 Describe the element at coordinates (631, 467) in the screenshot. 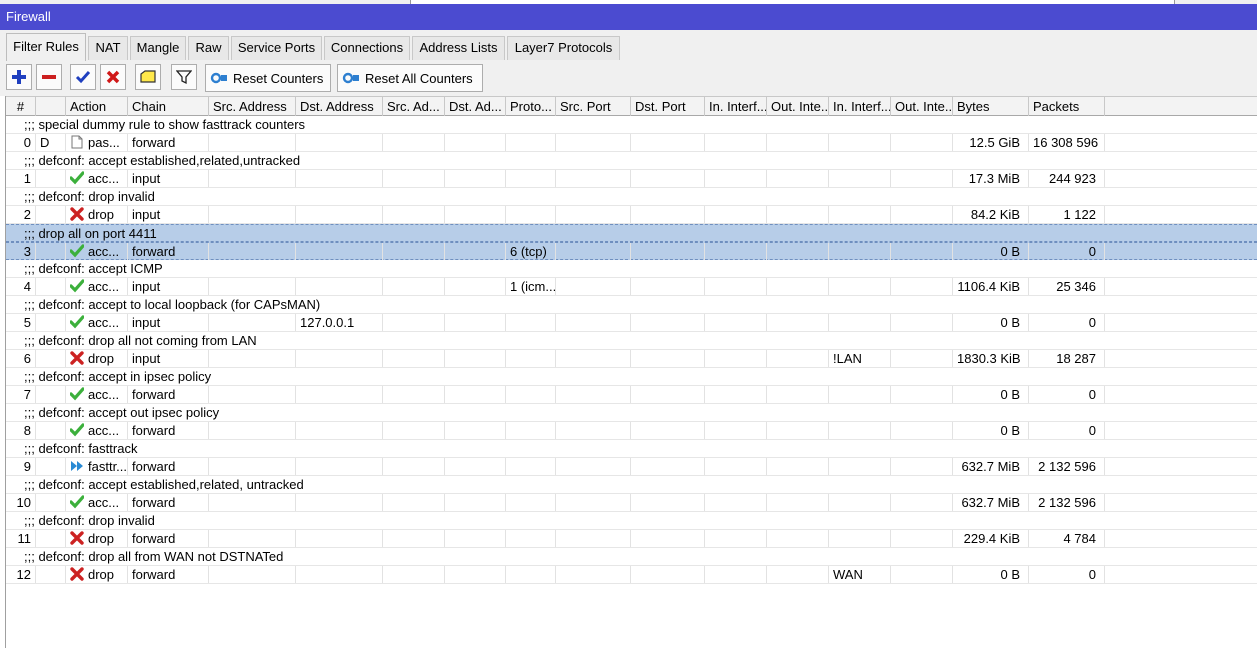

I see `table-row: 9 fasttr... forward 632.7 MiB 2 132 596` at that location.